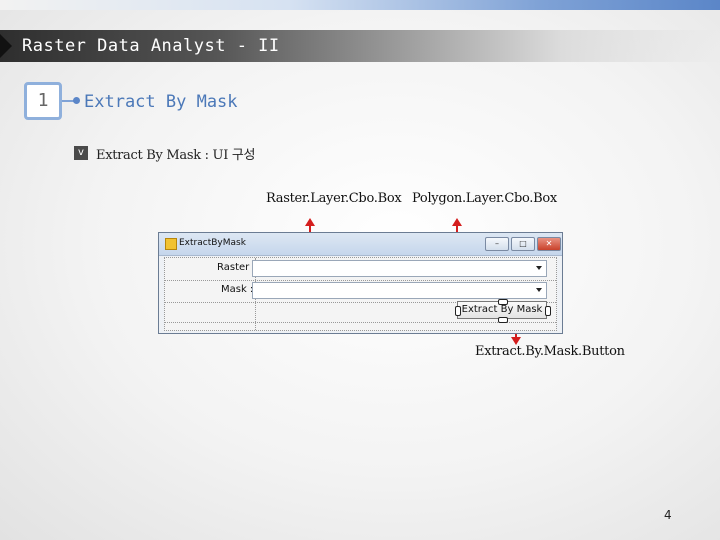  I want to click on bullet-text: Extract By Mask : UI 구성, so click(176, 155).